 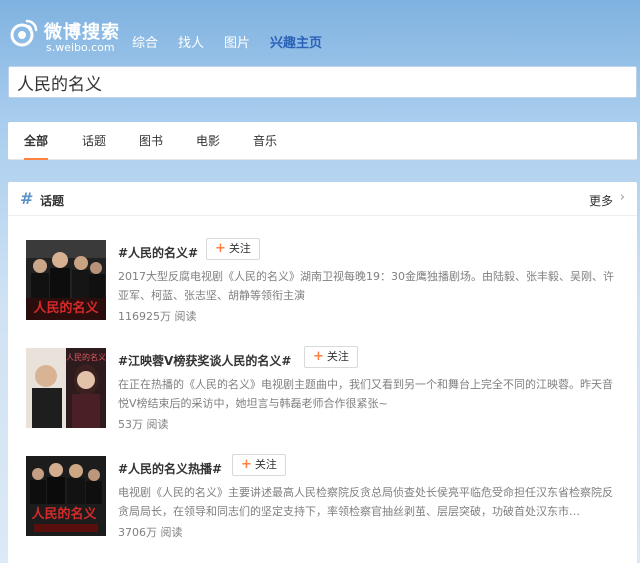 I want to click on search-box, so click(x=322, y=82).